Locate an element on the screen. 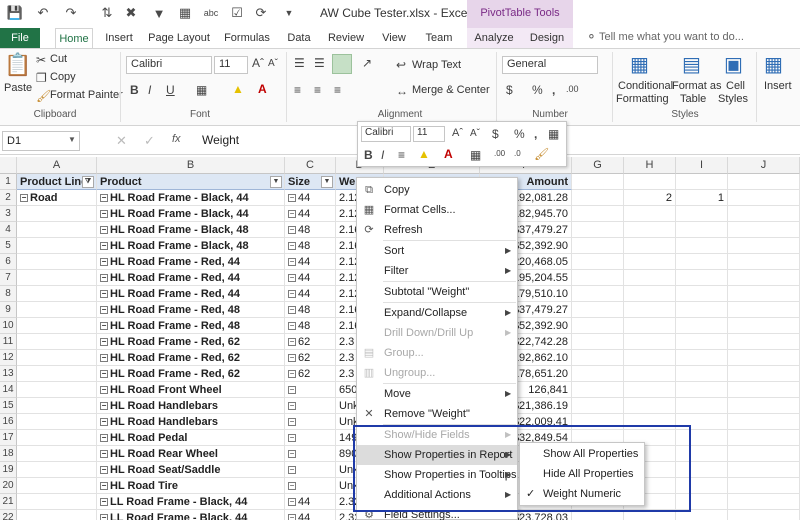 The width and height of the screenshot is (800, 520). cell-b: − HL Road Frame - Black, 48 is located at coordinates (191, 230).